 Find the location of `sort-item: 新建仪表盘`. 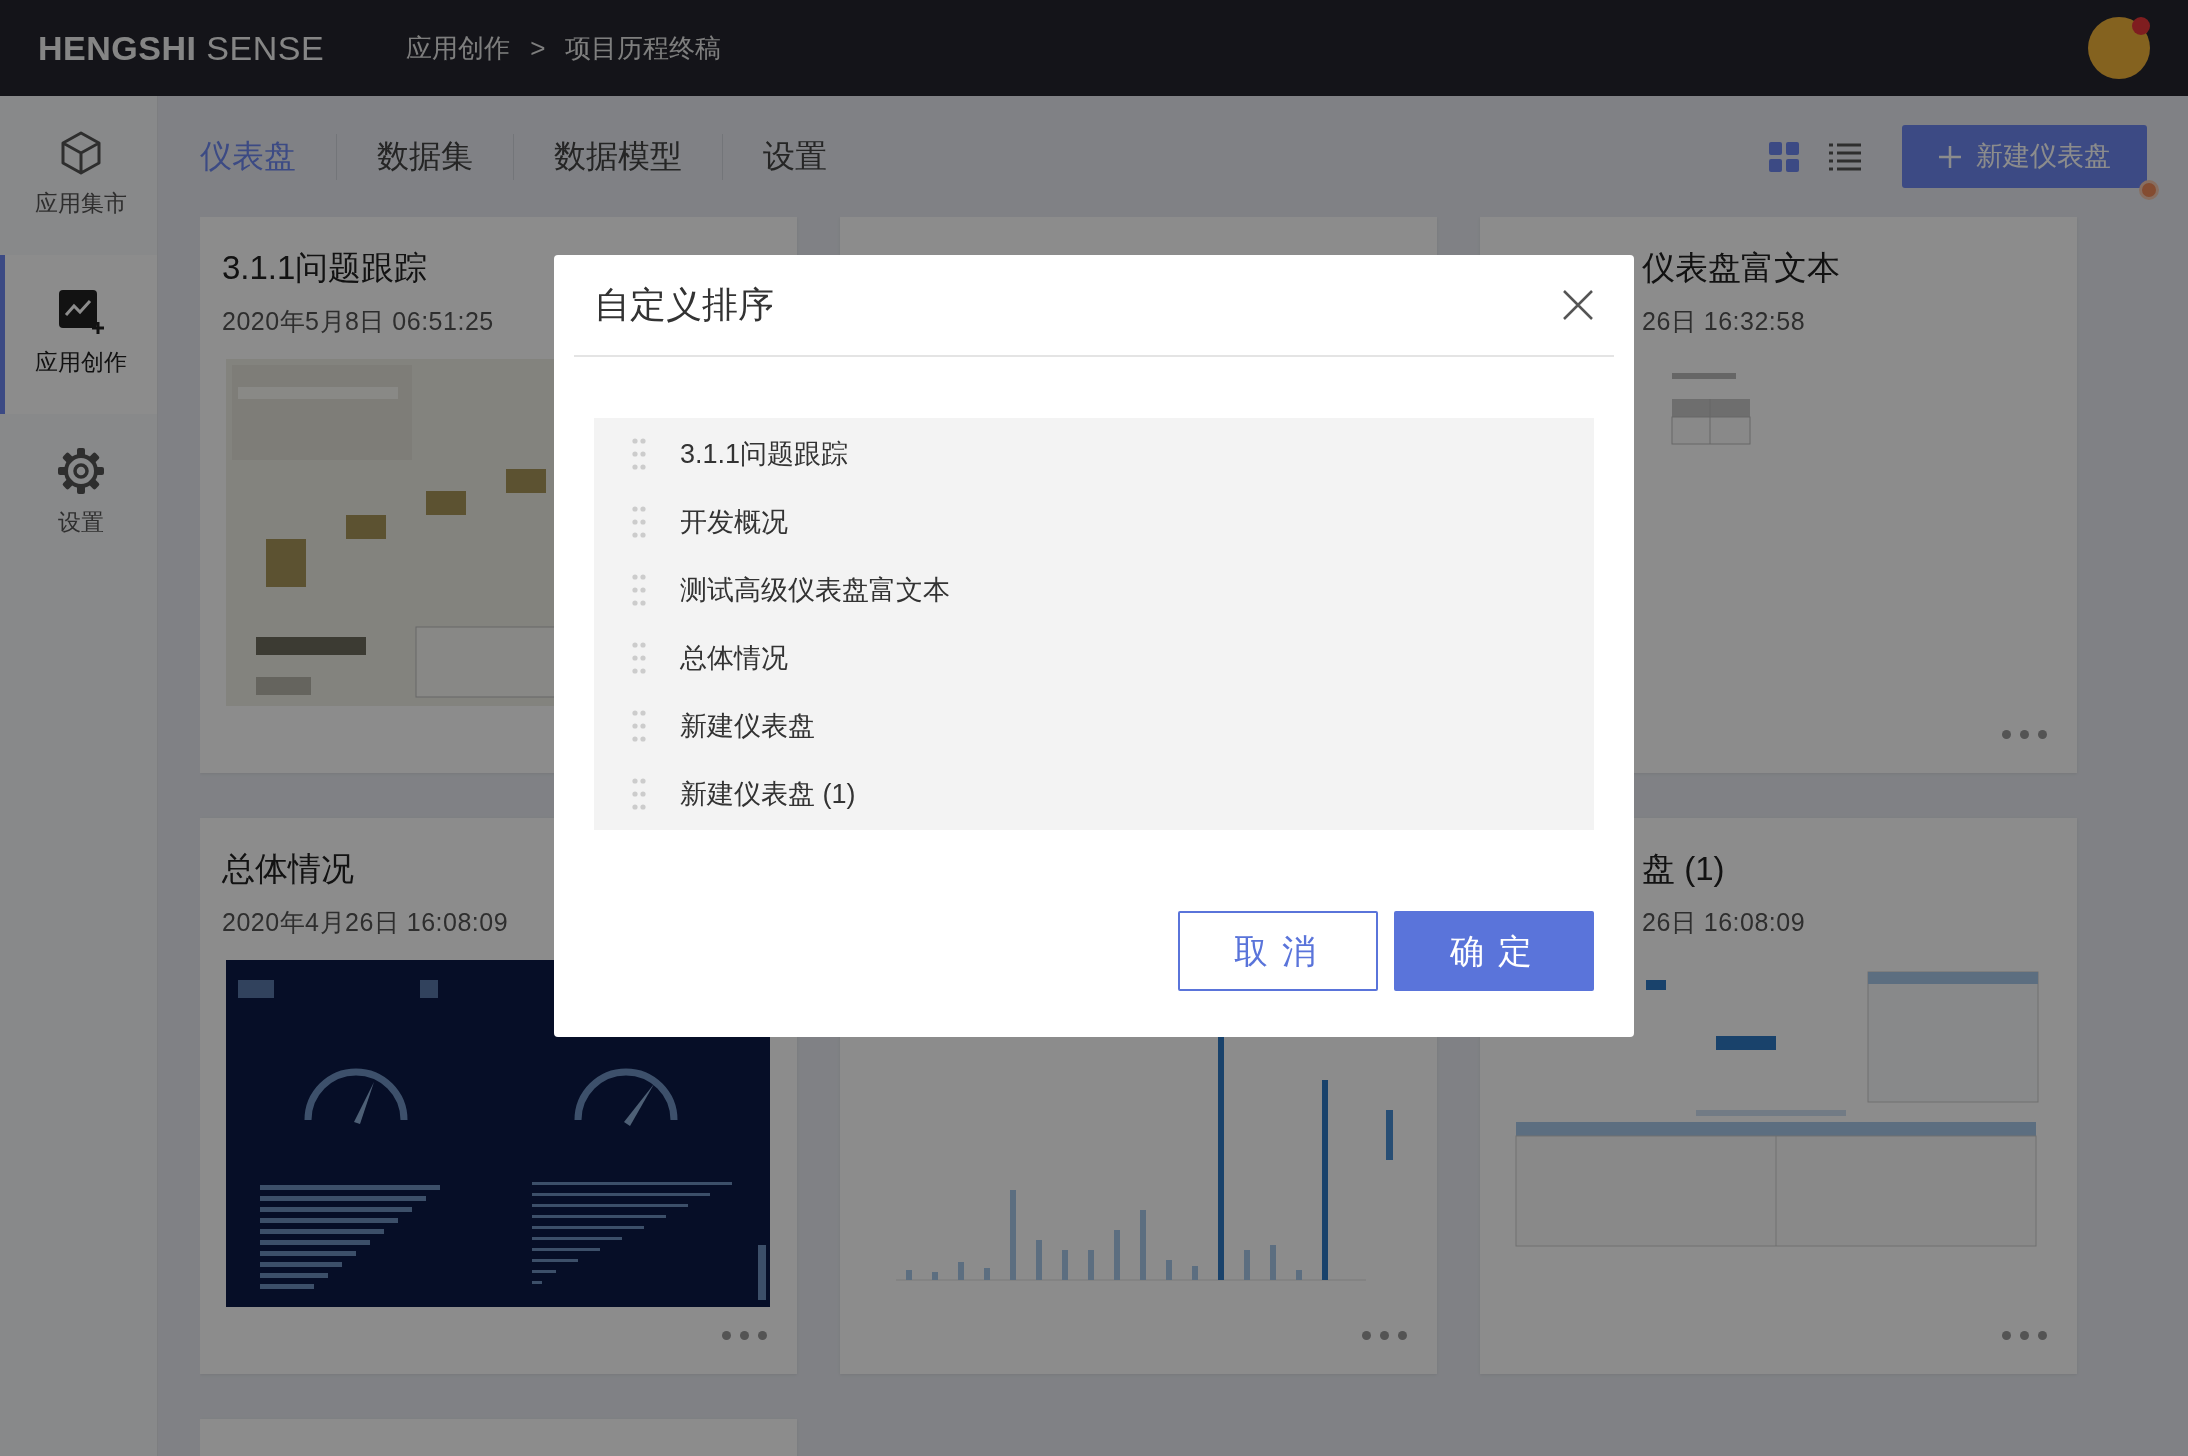

sort-item: 新建仪表盘 is located at coordinates (747, 726).